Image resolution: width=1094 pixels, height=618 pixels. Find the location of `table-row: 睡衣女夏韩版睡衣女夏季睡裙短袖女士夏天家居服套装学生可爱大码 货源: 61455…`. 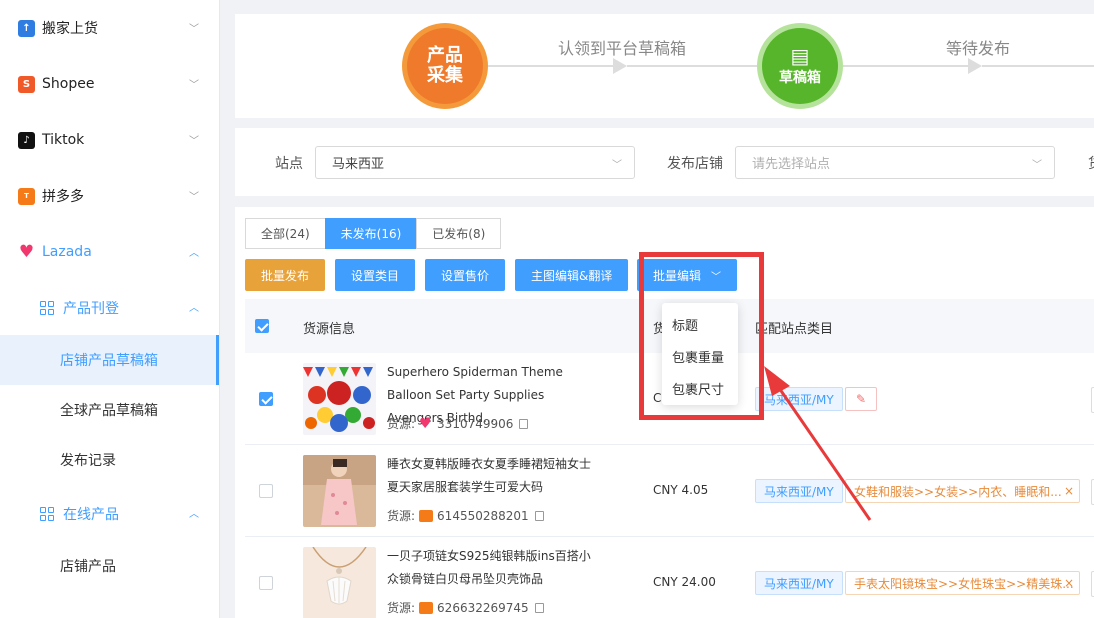

table-row: 睡衣女夏韩版睡衣女夏季睡裙短袖女士夏天家居服套装学生可爱大码 货源: 61455… is located at coordinates (669, 491).